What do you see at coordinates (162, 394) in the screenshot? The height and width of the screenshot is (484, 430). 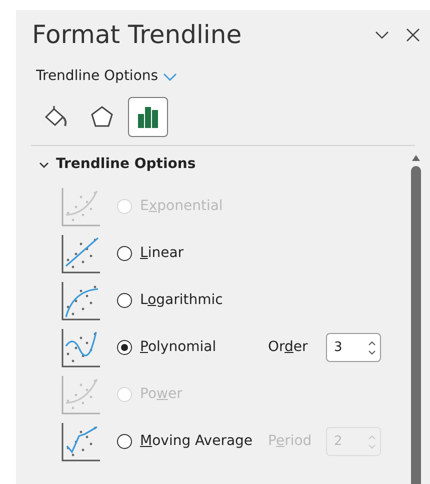 I see `option-label: Power` at bounding box center [162, 394].